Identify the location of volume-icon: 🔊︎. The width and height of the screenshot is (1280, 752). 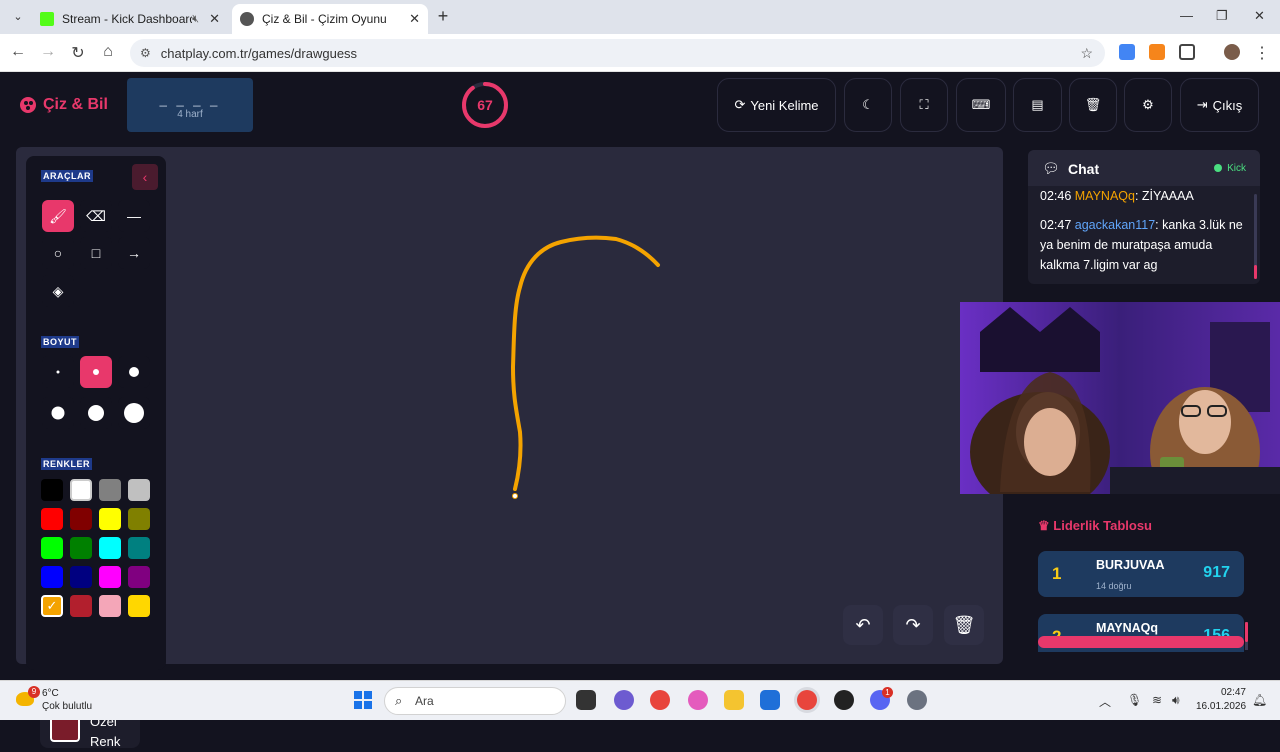
(1176, 700).